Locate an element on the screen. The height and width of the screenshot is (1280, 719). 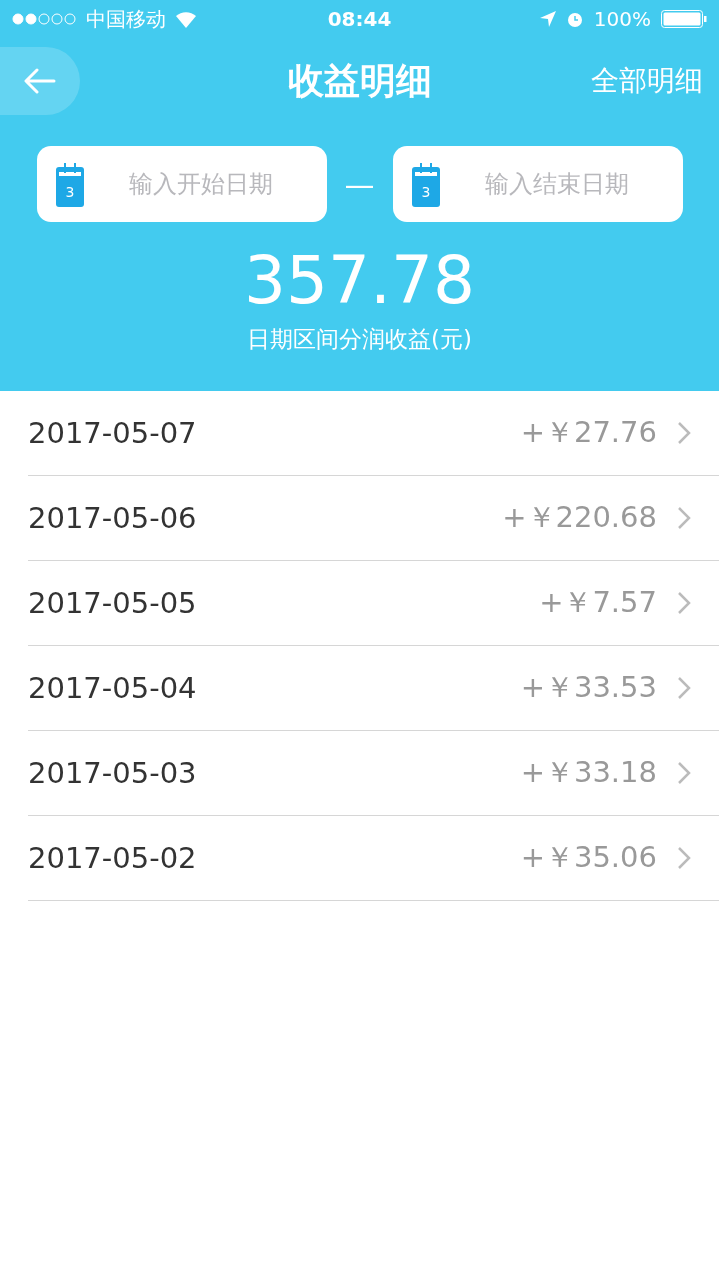
row-amount: +￥33.18 is located at coordinates (588, 772).